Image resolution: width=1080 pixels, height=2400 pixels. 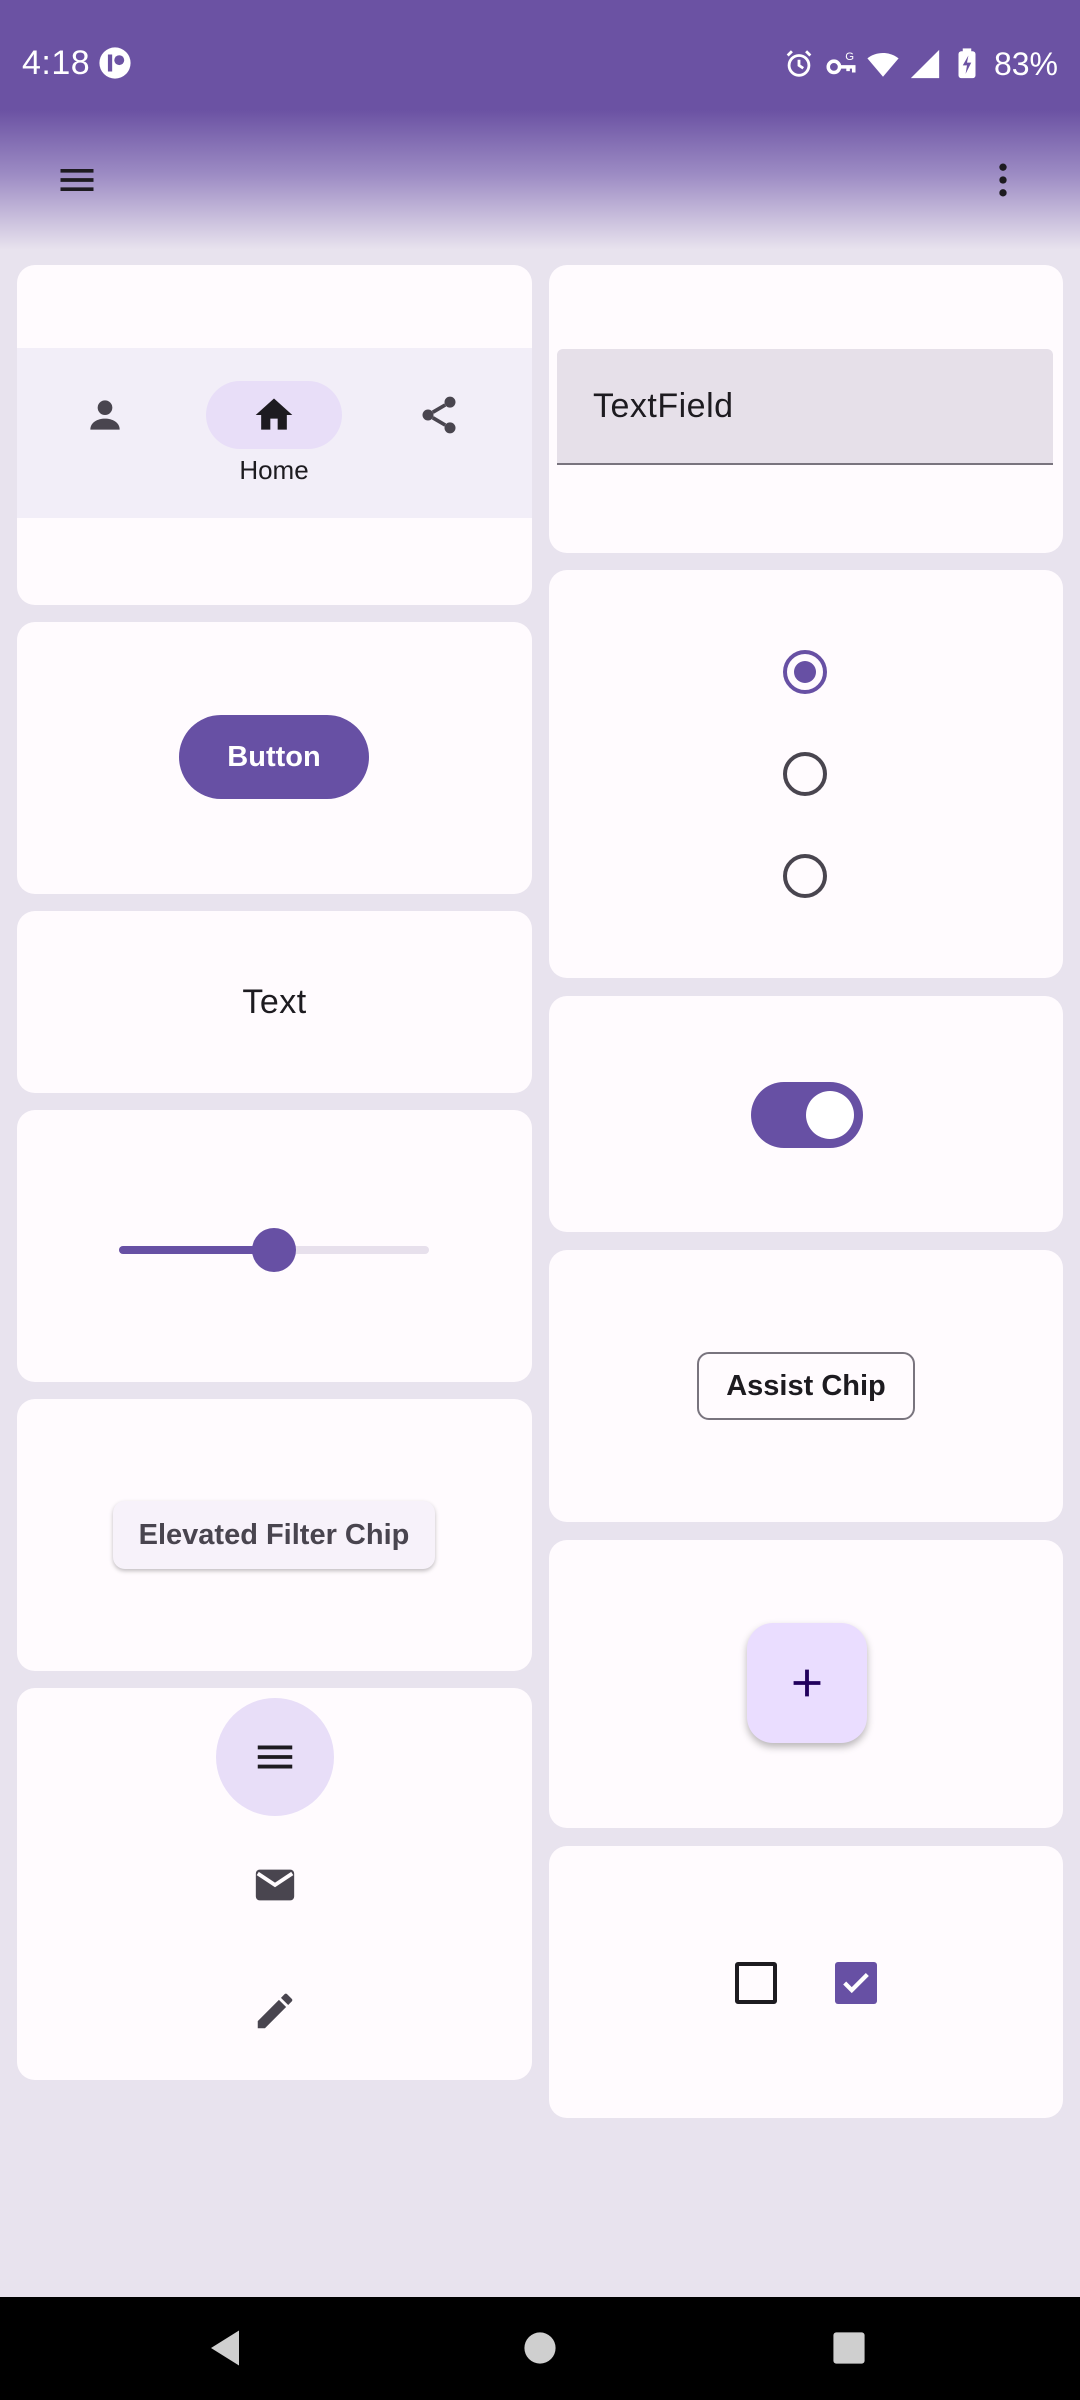 I want to click on text-field: TextField, so click(x=805, y=407).